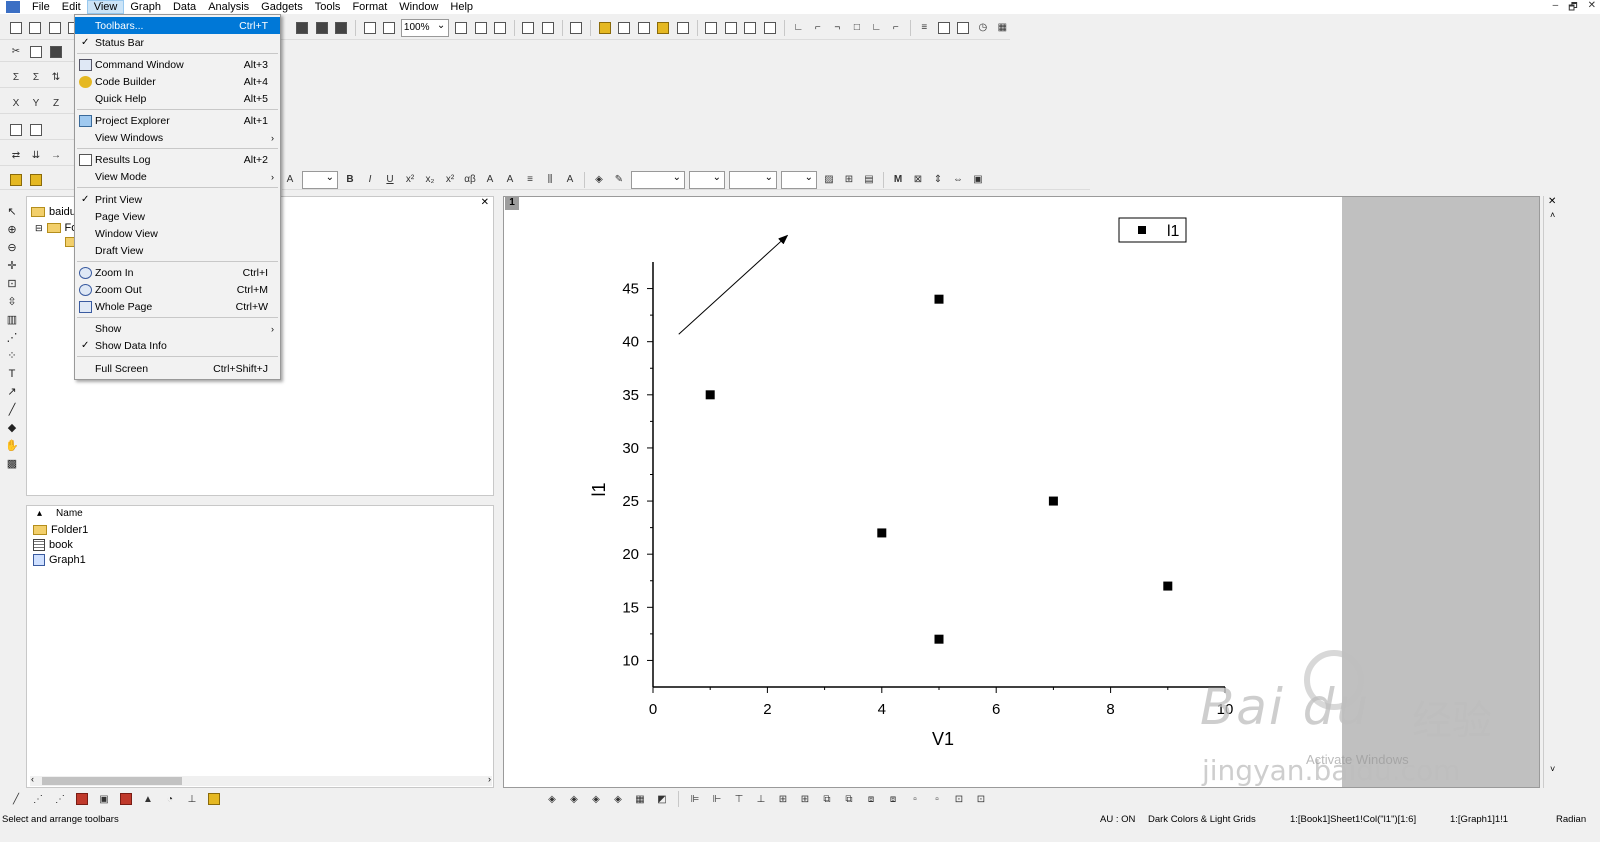  What do you see at coordinates (56, 104) in the screenshot?
I see `set-z-icon: Z` at bounding box center [56, 104].